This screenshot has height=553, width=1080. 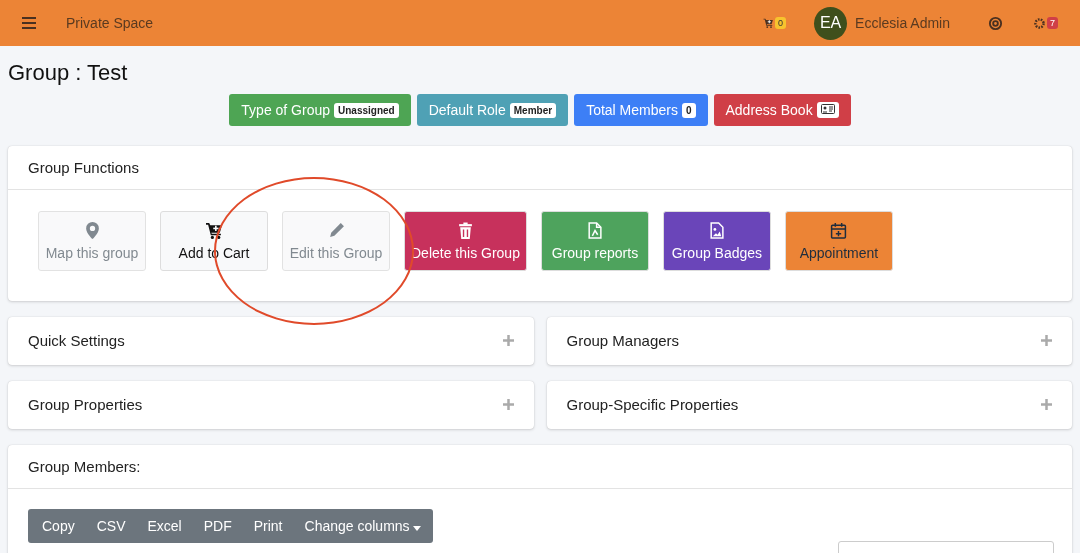 What do you see at coordinates (217, 526) in the screenshot?
I see `export-button: PDF` at bounding box center [217, 526].